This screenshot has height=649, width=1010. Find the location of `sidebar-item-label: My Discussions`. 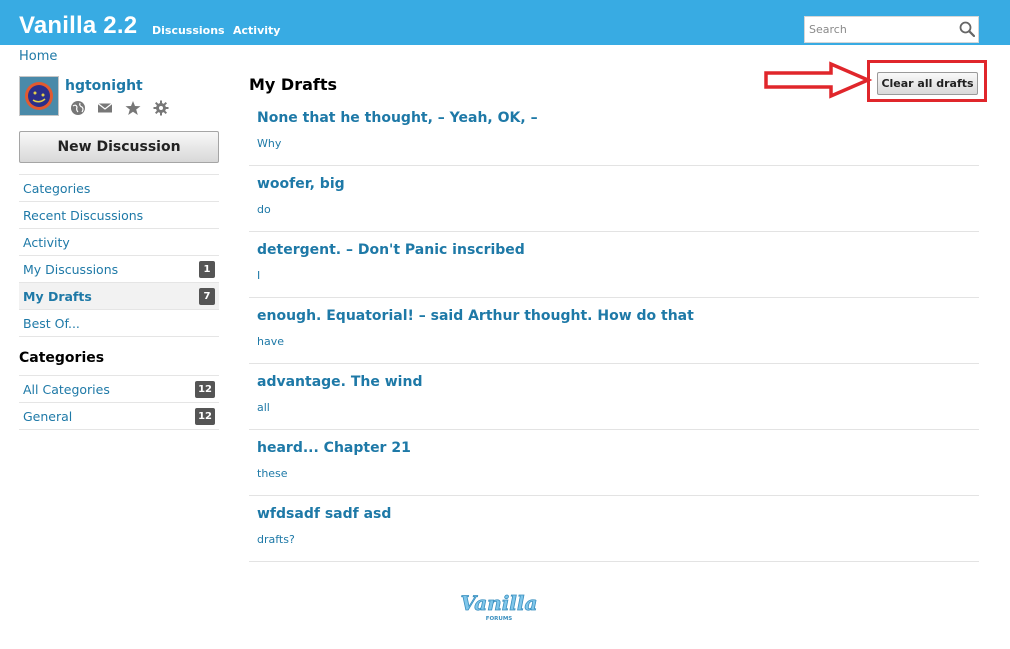

sidebar-item-label: My Discussions is located at coordinates (71, 269).